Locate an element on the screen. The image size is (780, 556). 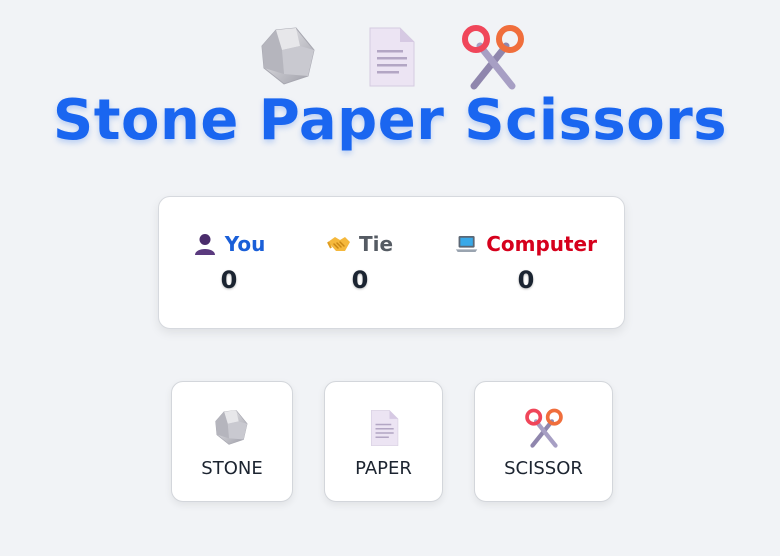
score-tie-value: 0 is located at coordinates (360, 280).